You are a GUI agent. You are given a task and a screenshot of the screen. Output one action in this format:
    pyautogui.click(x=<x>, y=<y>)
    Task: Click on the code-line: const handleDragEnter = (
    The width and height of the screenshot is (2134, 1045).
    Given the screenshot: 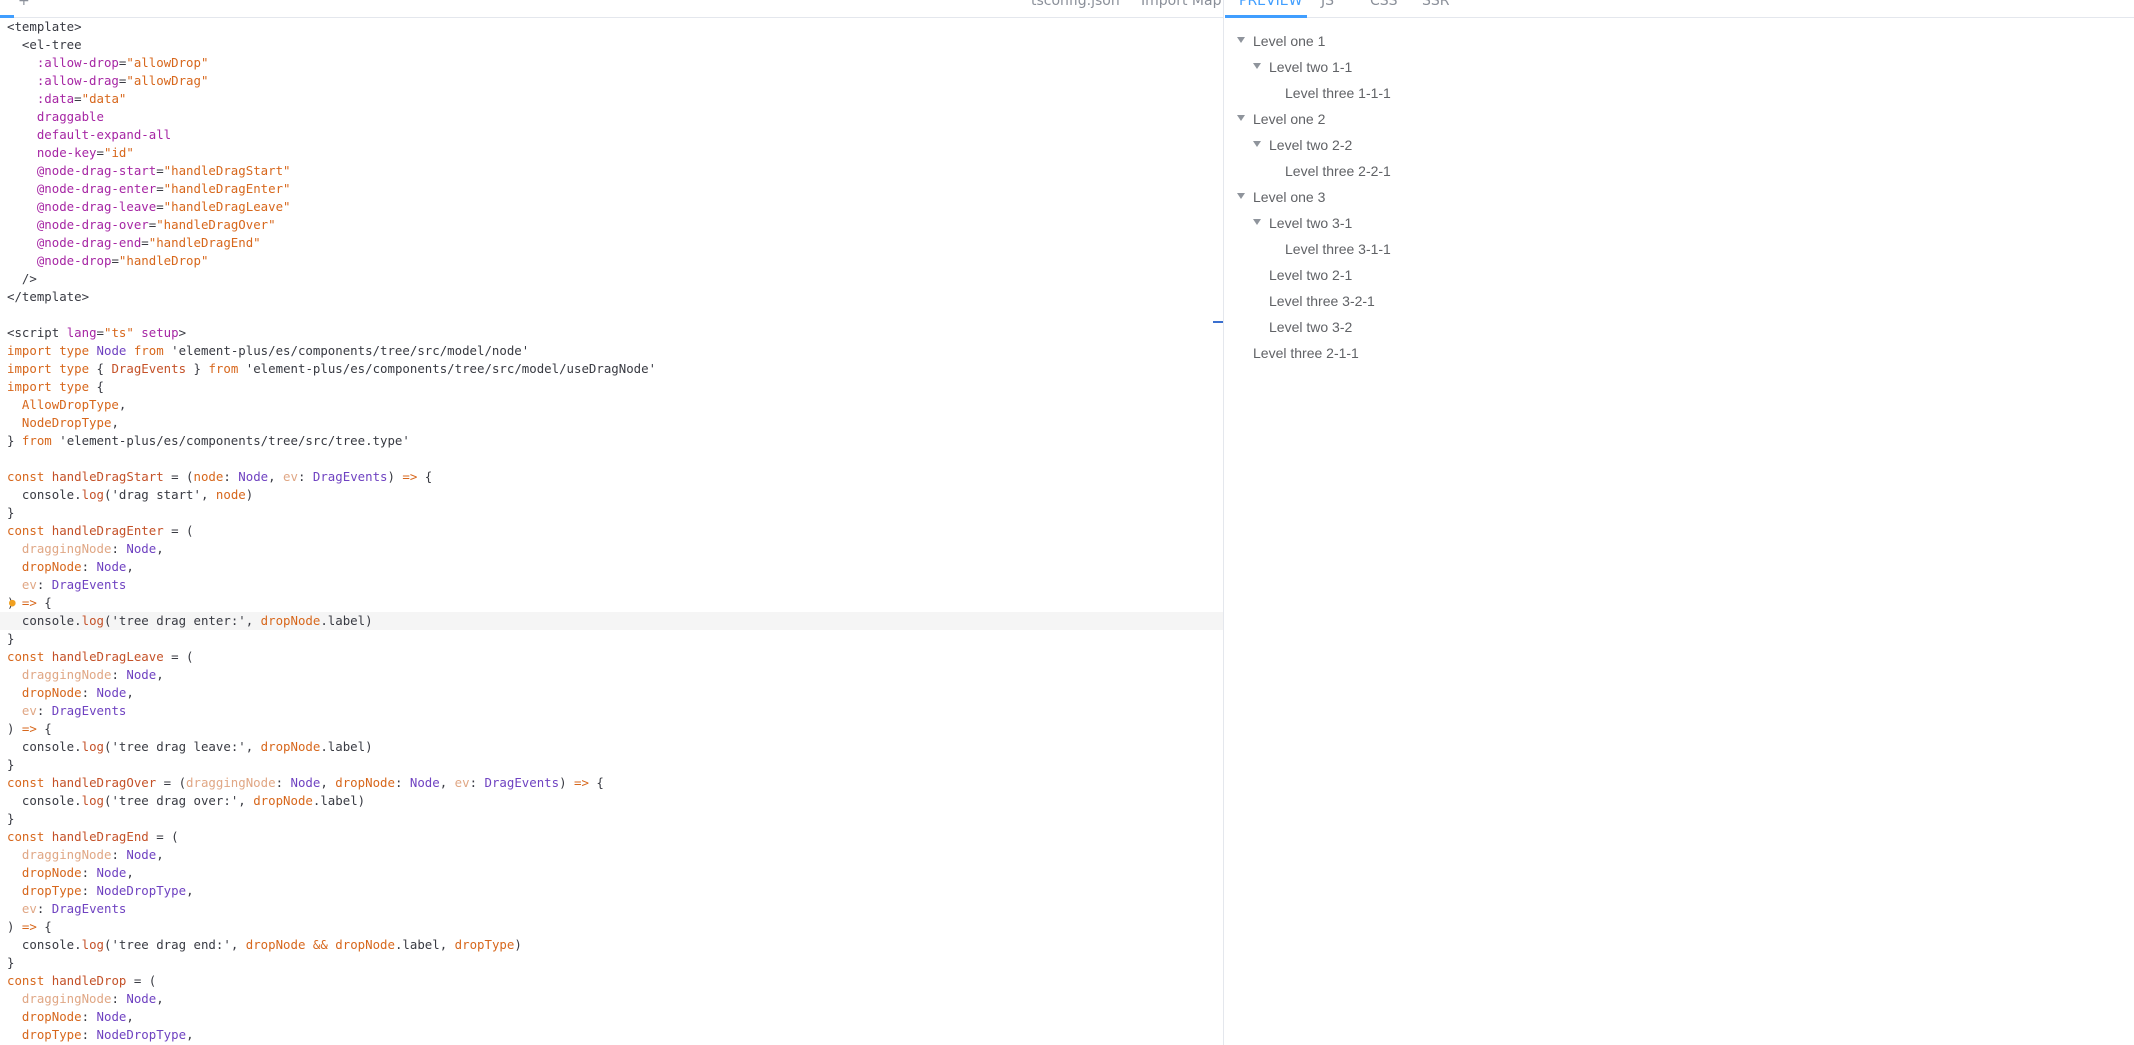 What is the action you would take?
    pyautogui.click(x=612, y=531)
    